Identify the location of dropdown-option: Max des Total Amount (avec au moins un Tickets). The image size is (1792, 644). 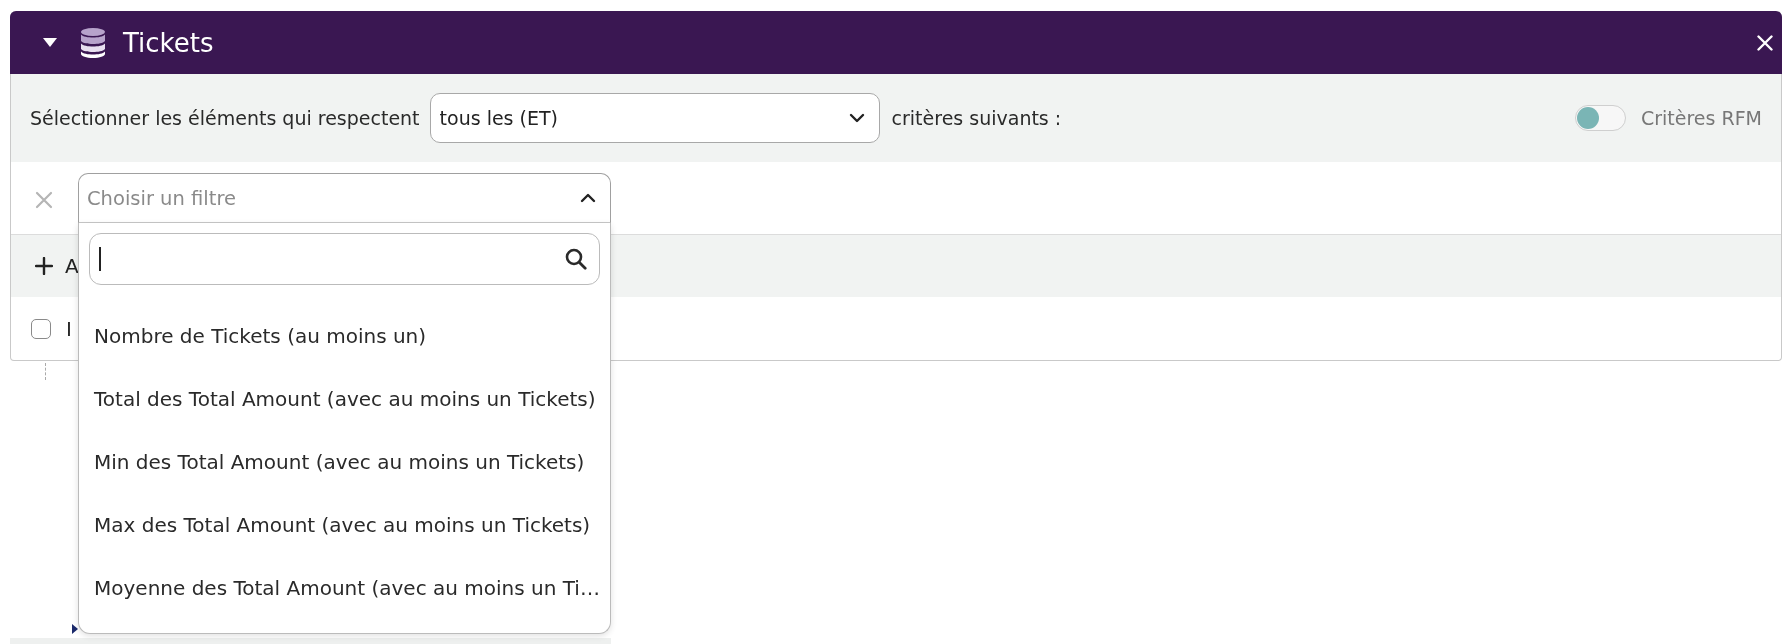
(344, 524).